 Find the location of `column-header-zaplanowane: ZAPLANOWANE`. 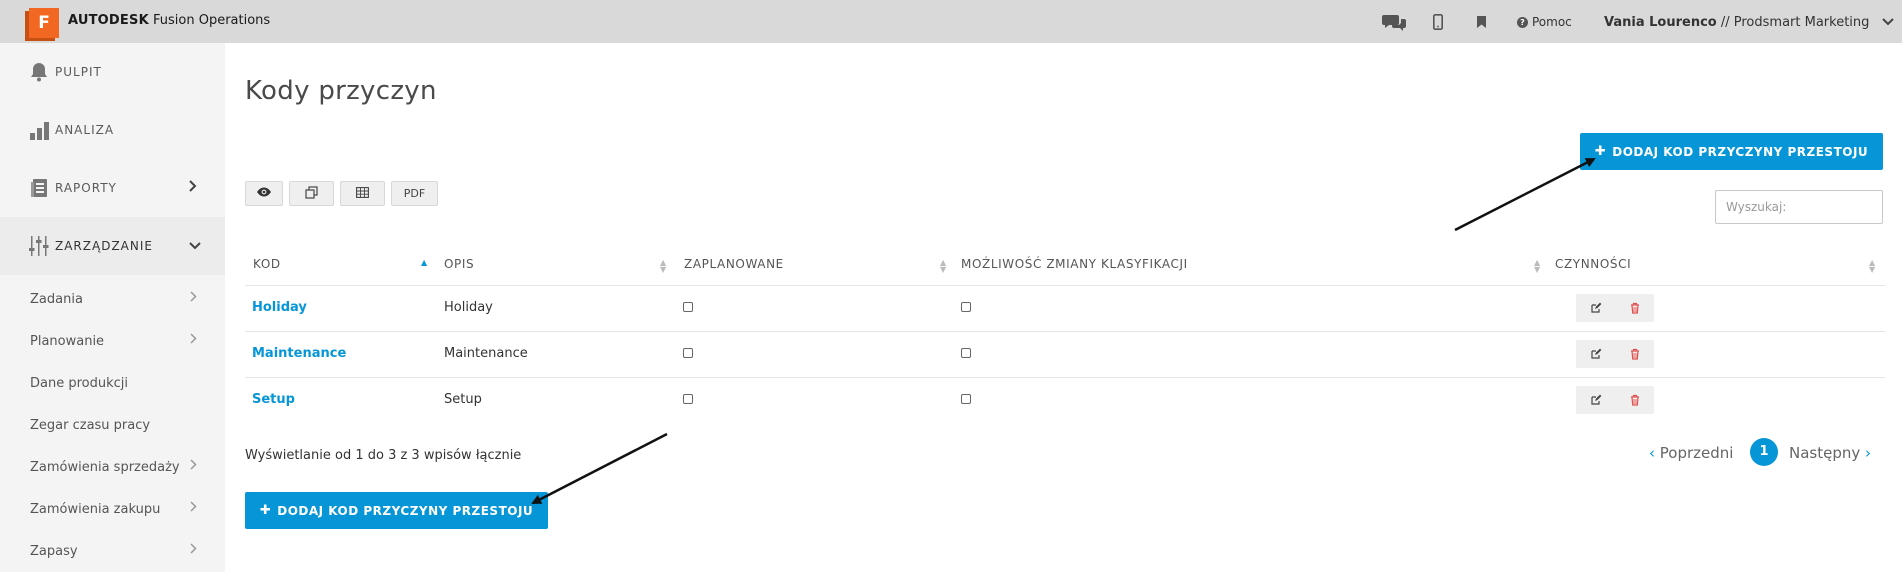

column-header-zaplanowane: ZAPLANOWANE is located at coordinates (734, 270).